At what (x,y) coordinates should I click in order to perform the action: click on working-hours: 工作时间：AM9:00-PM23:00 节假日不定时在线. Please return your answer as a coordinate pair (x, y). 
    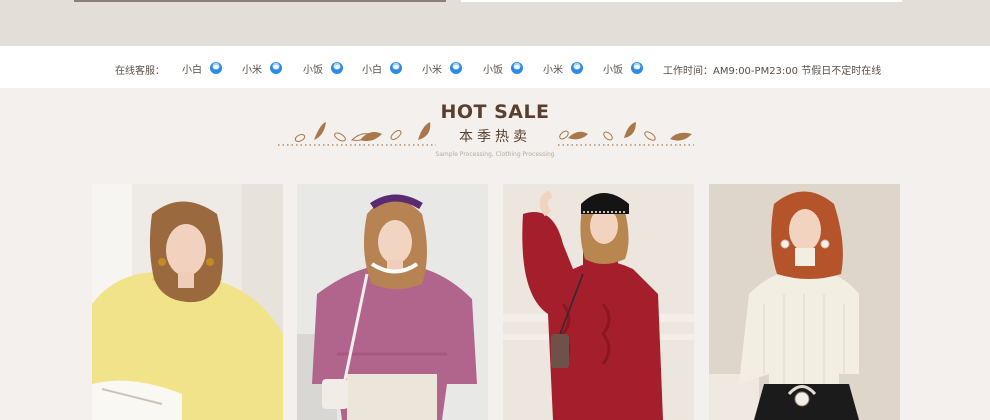
    Looking at the image, I should click on (772, 71).